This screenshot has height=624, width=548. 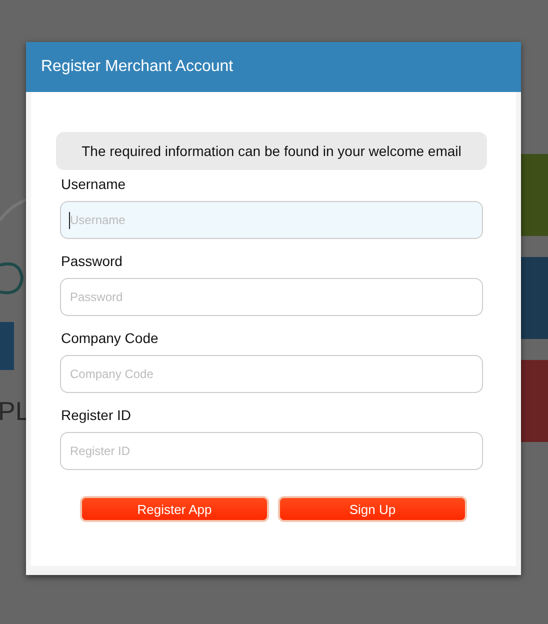 I want to click on input-field: Username, so click(x=271, y=220).